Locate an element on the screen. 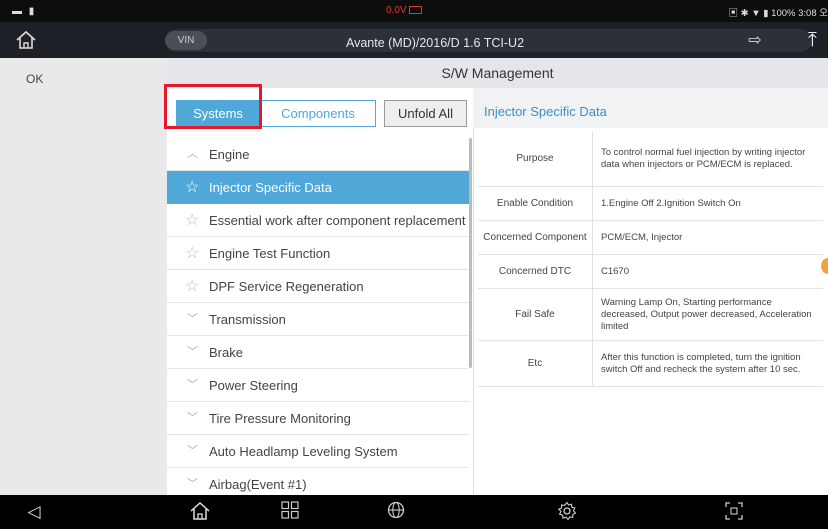  list-category-auto-headlamp: ﹀ Auto Headlamp Leveling System is located at coordinates (318, 451).